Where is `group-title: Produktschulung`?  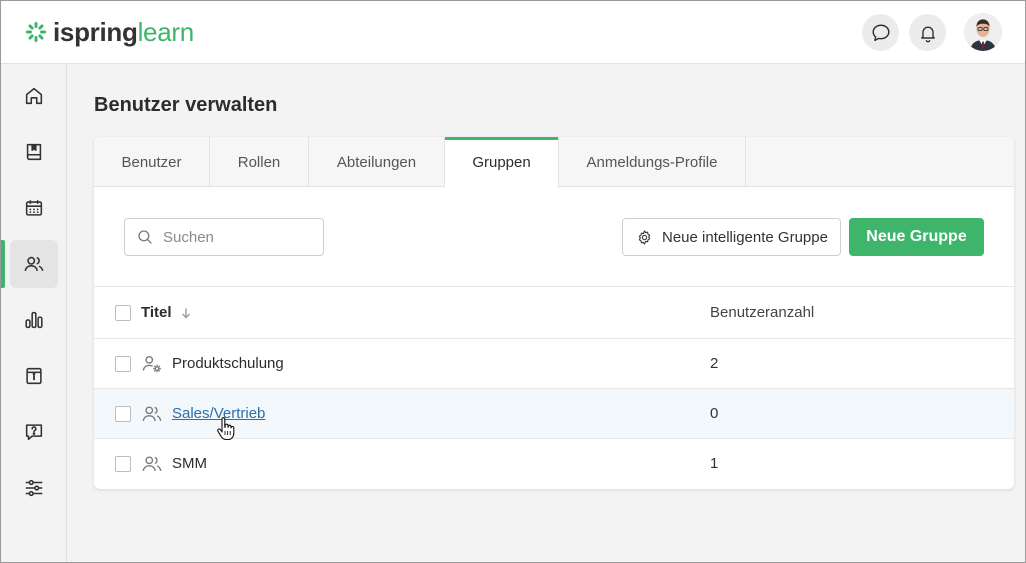
group-title: Produktschulung is located at coordinates (228, 363).